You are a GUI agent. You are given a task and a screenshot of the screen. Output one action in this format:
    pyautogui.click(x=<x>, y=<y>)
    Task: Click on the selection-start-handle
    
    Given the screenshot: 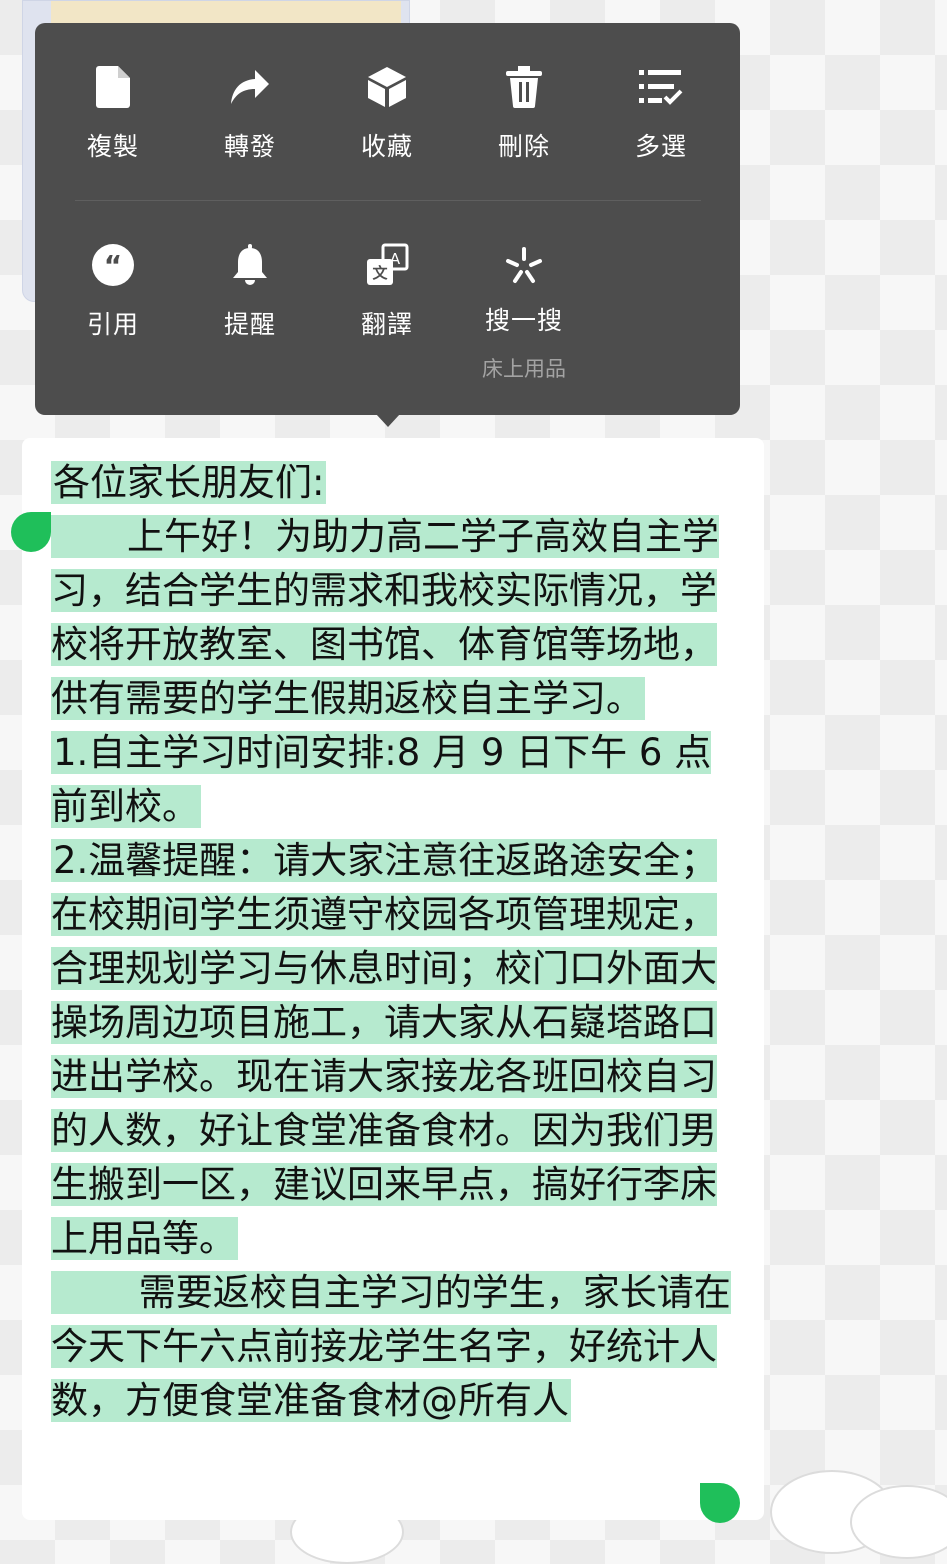 What is the action you would take?
    pyautogui.click(x=31, y=532)
    